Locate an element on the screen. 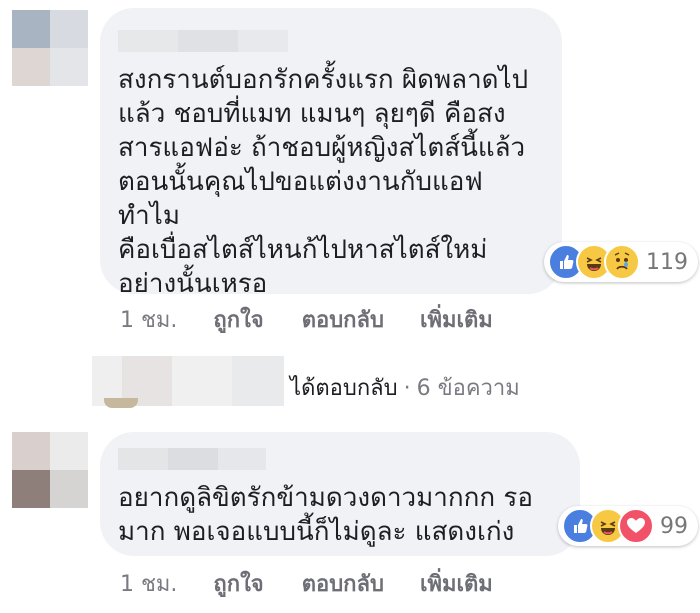  replies-count: 6 ข้อความ is located at coordinates (468, 388).